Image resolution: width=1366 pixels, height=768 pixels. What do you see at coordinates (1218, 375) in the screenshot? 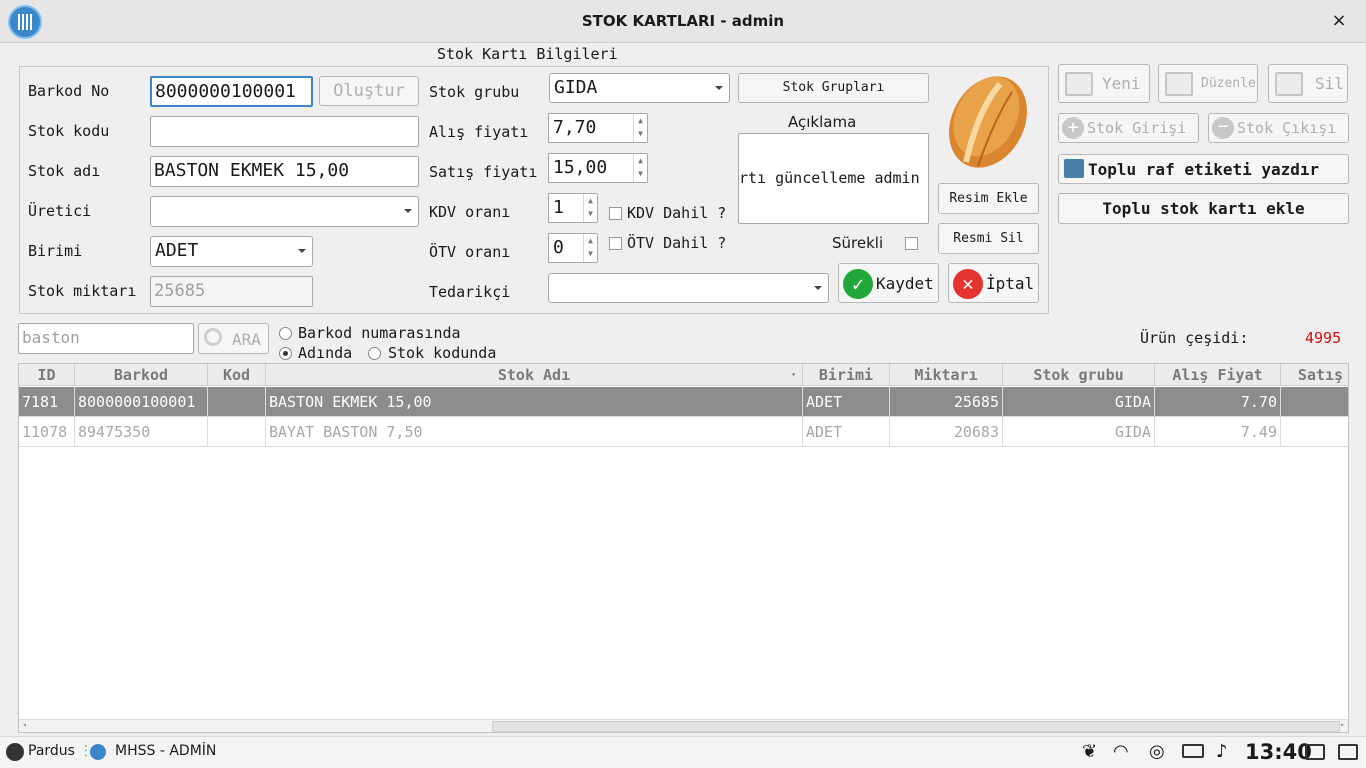
I see `column-header-buy-price: Alış Fiyat` at bounding box center [1218, 375].